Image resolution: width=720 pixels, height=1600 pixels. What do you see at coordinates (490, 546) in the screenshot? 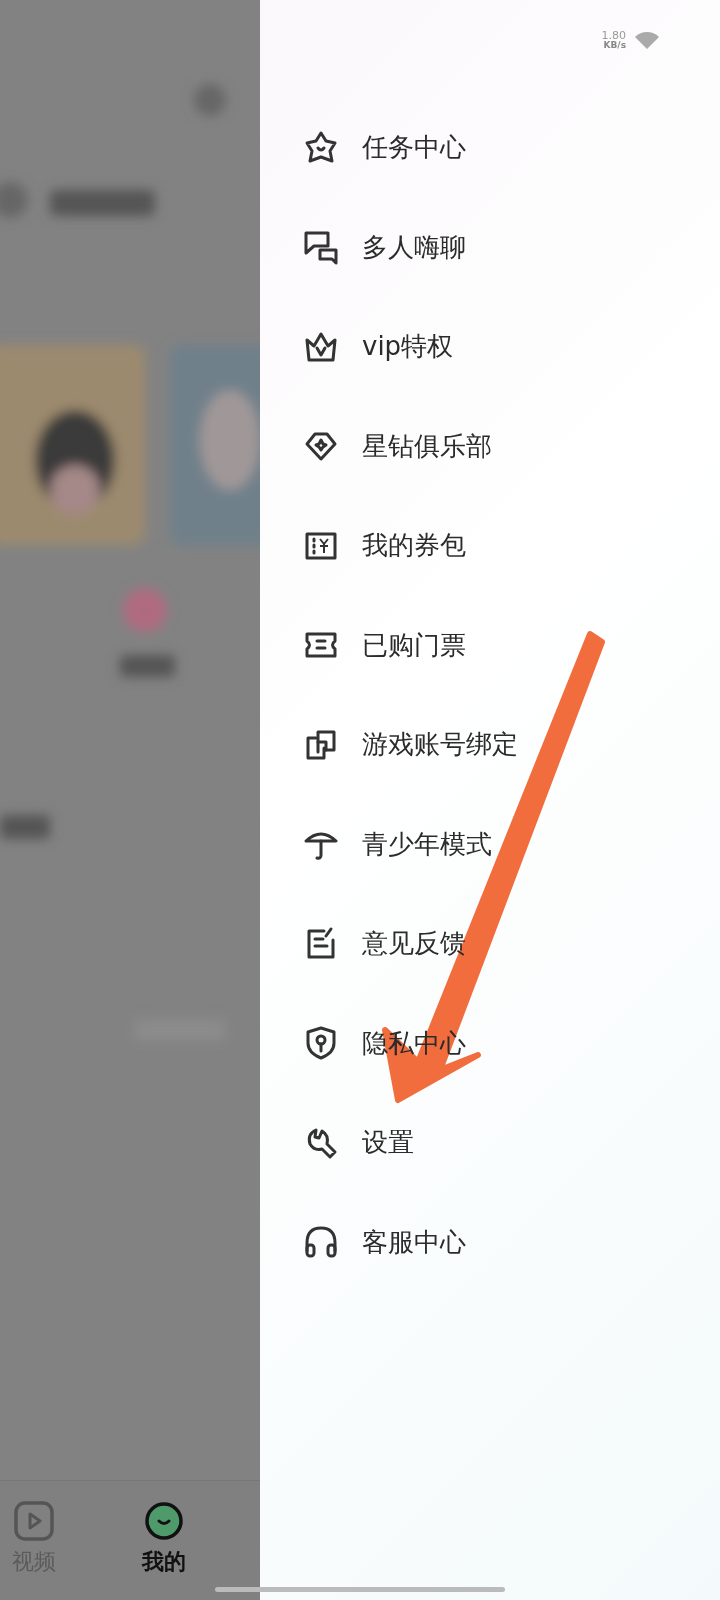
I see `menu-item: 我的券包` at bounding box center [490, 546].